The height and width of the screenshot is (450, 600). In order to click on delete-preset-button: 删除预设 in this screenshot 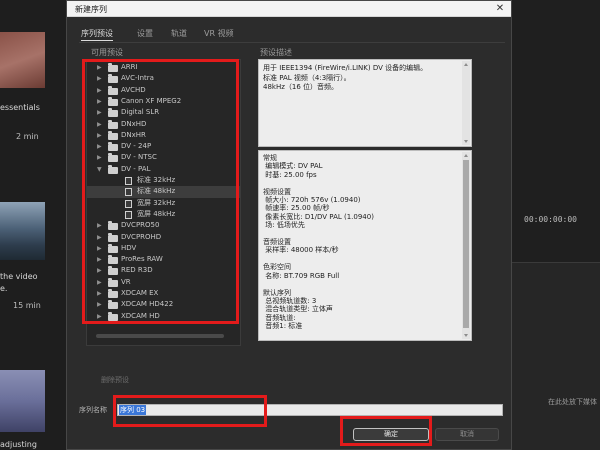, I will do `click(115, 380)`.